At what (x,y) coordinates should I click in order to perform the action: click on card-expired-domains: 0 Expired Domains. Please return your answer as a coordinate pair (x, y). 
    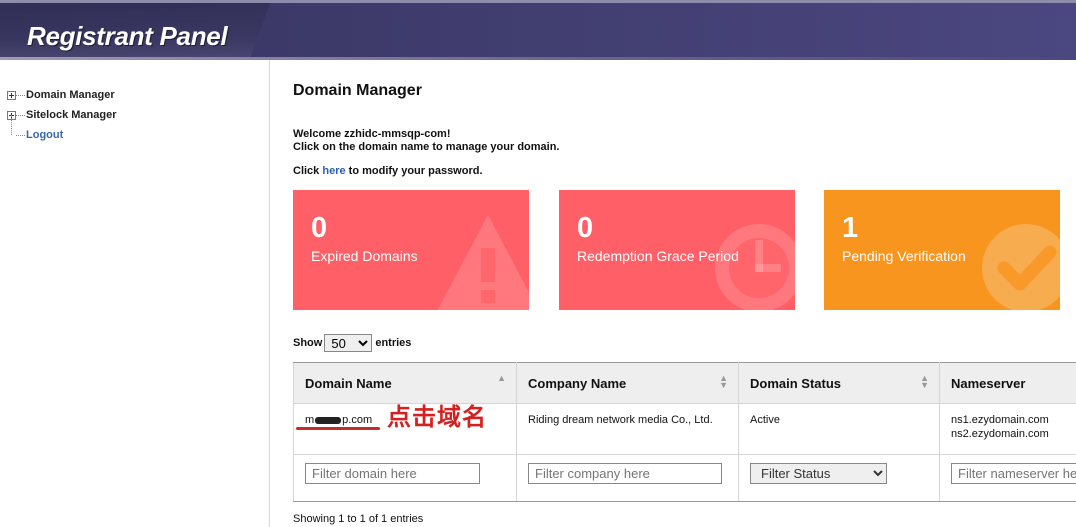
    Looking at the image, I should click on (411, 250).